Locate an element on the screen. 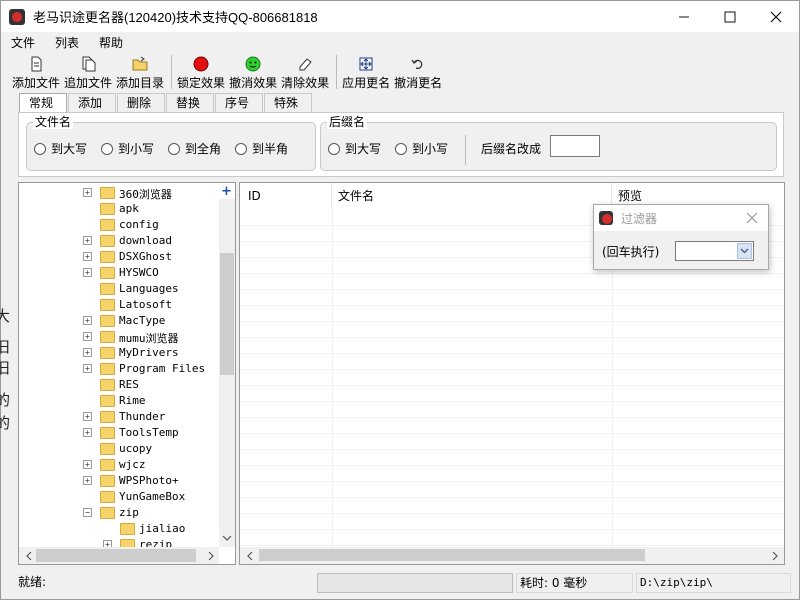 The image size is (800, 600). filter-combobox is located at coordinates (714, 251).